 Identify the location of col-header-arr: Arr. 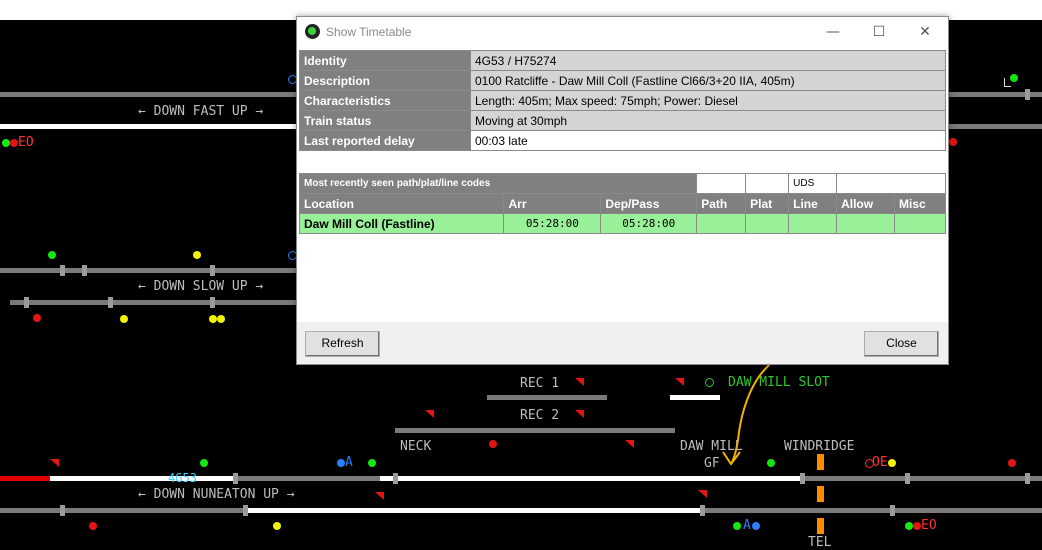
(552, 203).